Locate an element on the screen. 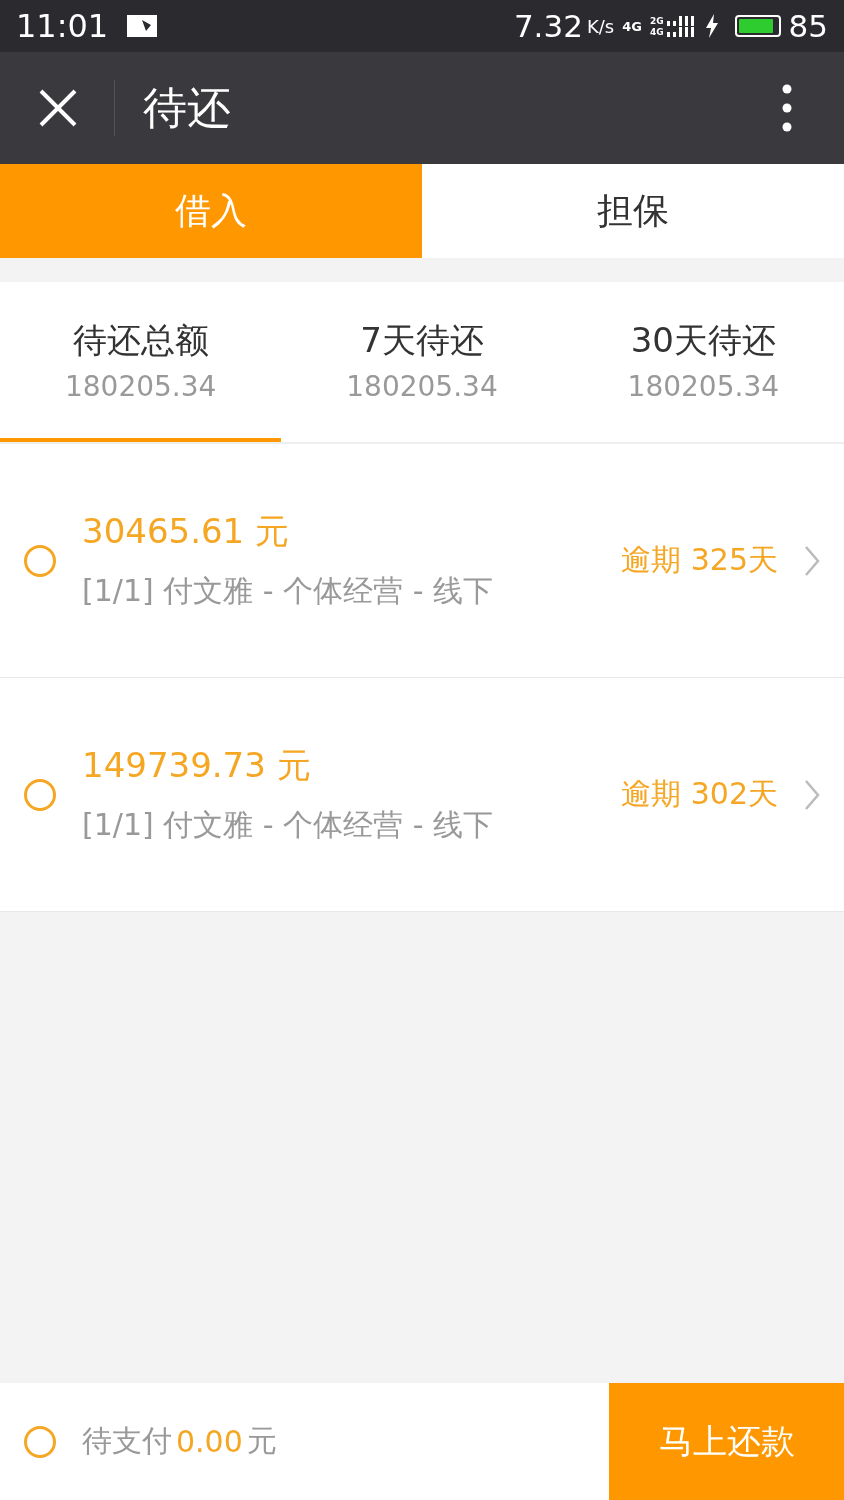 The height and width of the screenshot is (1500, 844). network-speed: 7.32 is located at coordinates (548, 26).